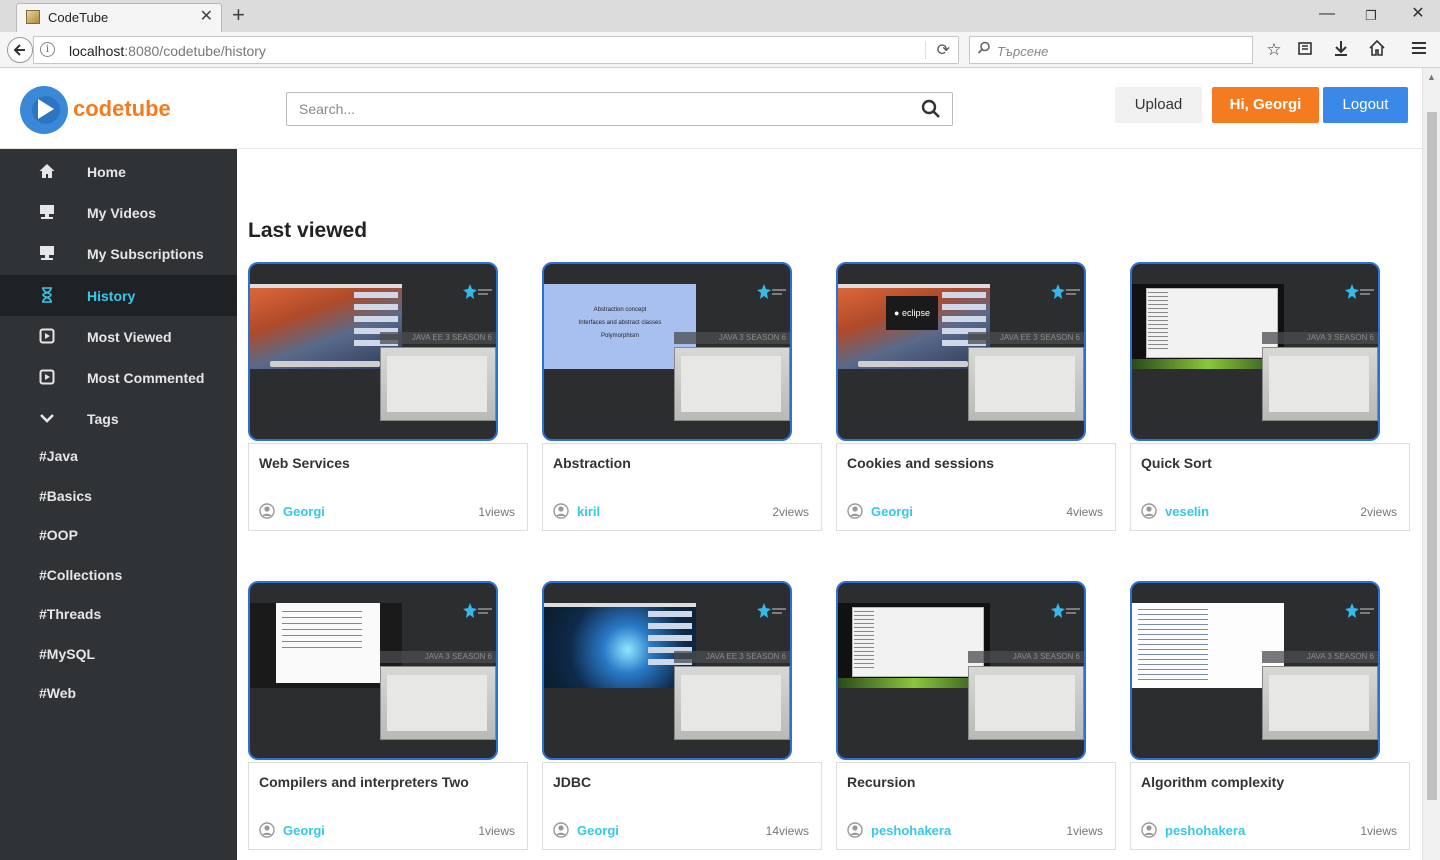 This screenshot has width=1440, height=860. What do you see at coordinates (496, 50) in the screenshot?
I see `address-bar: i localhost:8080/codetube/history ⟳` at bounding box center [496, 50].